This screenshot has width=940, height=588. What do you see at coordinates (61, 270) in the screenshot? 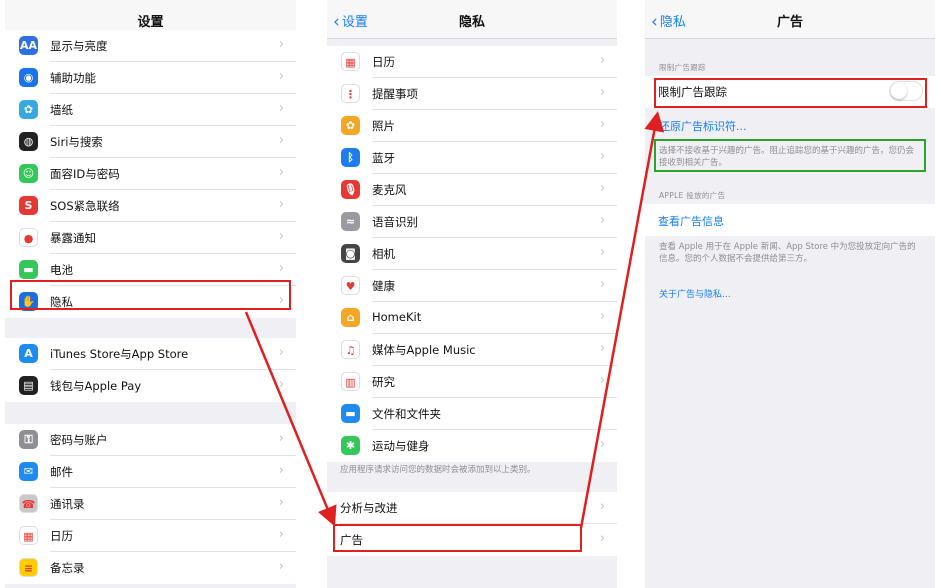
I see `row-label: 电池` at bounding box center [61, 270].